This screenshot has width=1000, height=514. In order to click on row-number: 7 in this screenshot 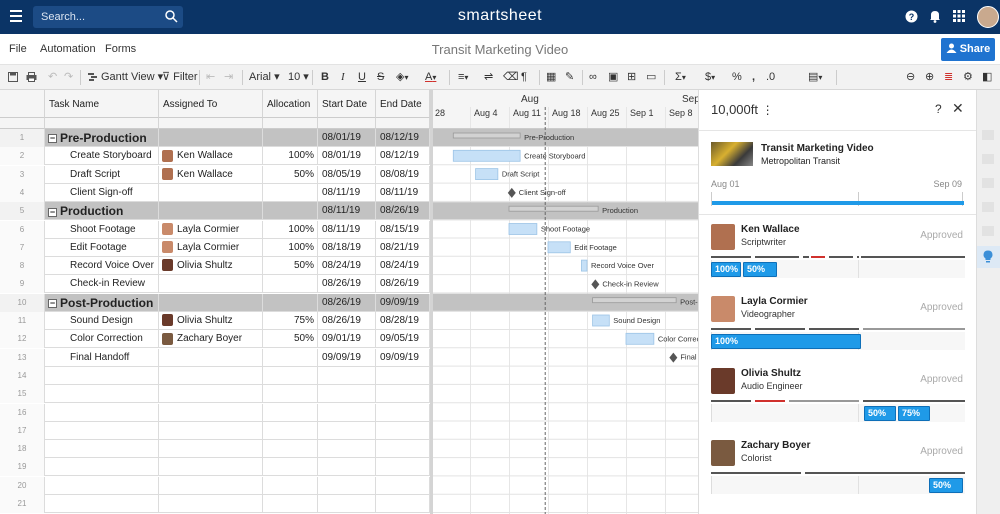, I will do `click(22, 247)`.